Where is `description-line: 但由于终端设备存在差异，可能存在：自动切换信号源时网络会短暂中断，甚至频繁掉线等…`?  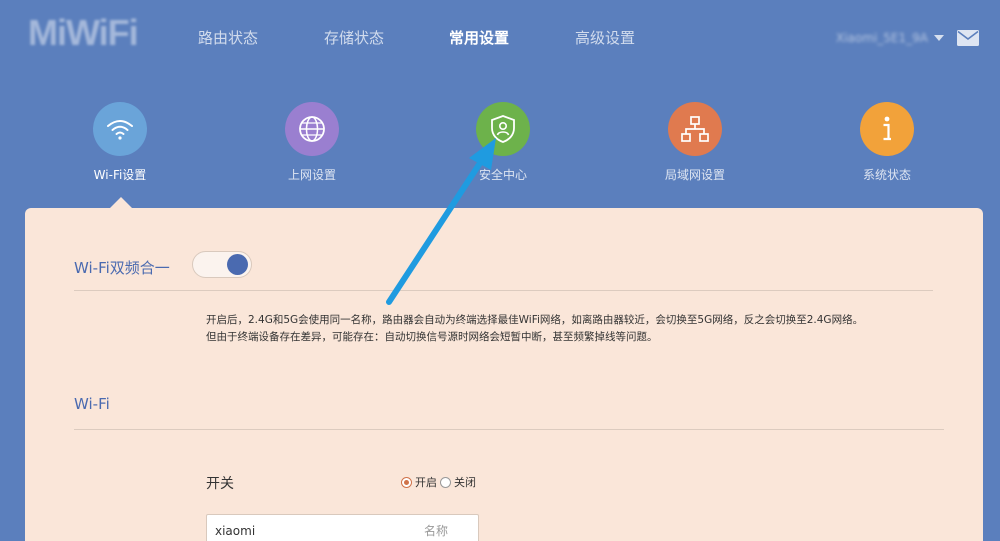 description-line: 但由于终端设备存在差异，可能存在：自动切换信号源时网络会短暂中断，甚至频繁掉线等… is located at coordinates (432, 337).